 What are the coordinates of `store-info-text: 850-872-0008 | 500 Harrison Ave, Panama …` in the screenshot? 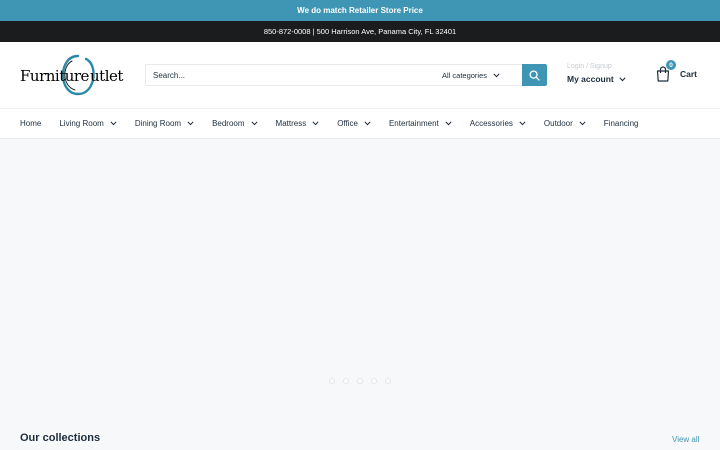 It's located at (360, 31).